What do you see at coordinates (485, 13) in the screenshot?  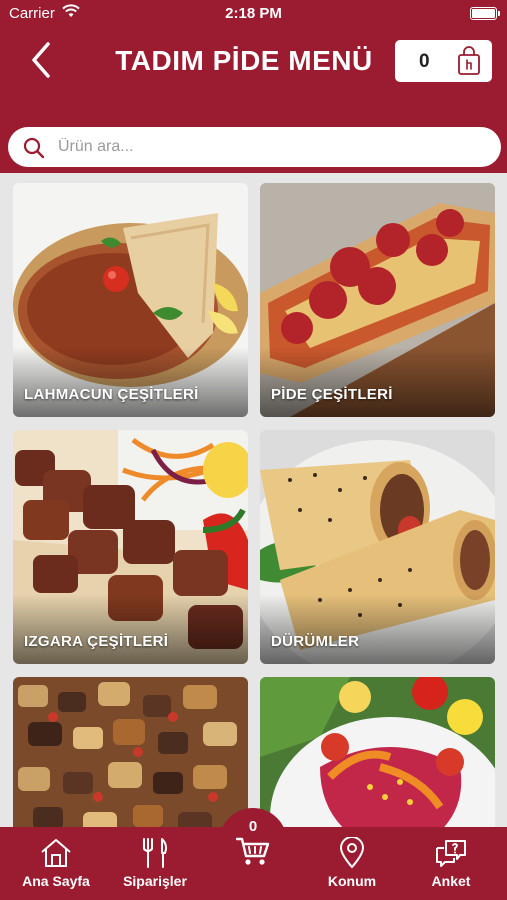 I see `battery-icon` at bounding box center [485, 13].